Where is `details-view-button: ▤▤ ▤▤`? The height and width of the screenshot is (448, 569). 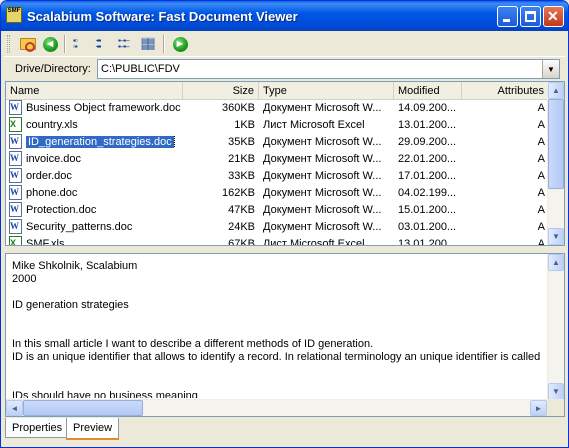
details-view-button: ▤▤ ▤▤ is located at coordinates (148, 44).